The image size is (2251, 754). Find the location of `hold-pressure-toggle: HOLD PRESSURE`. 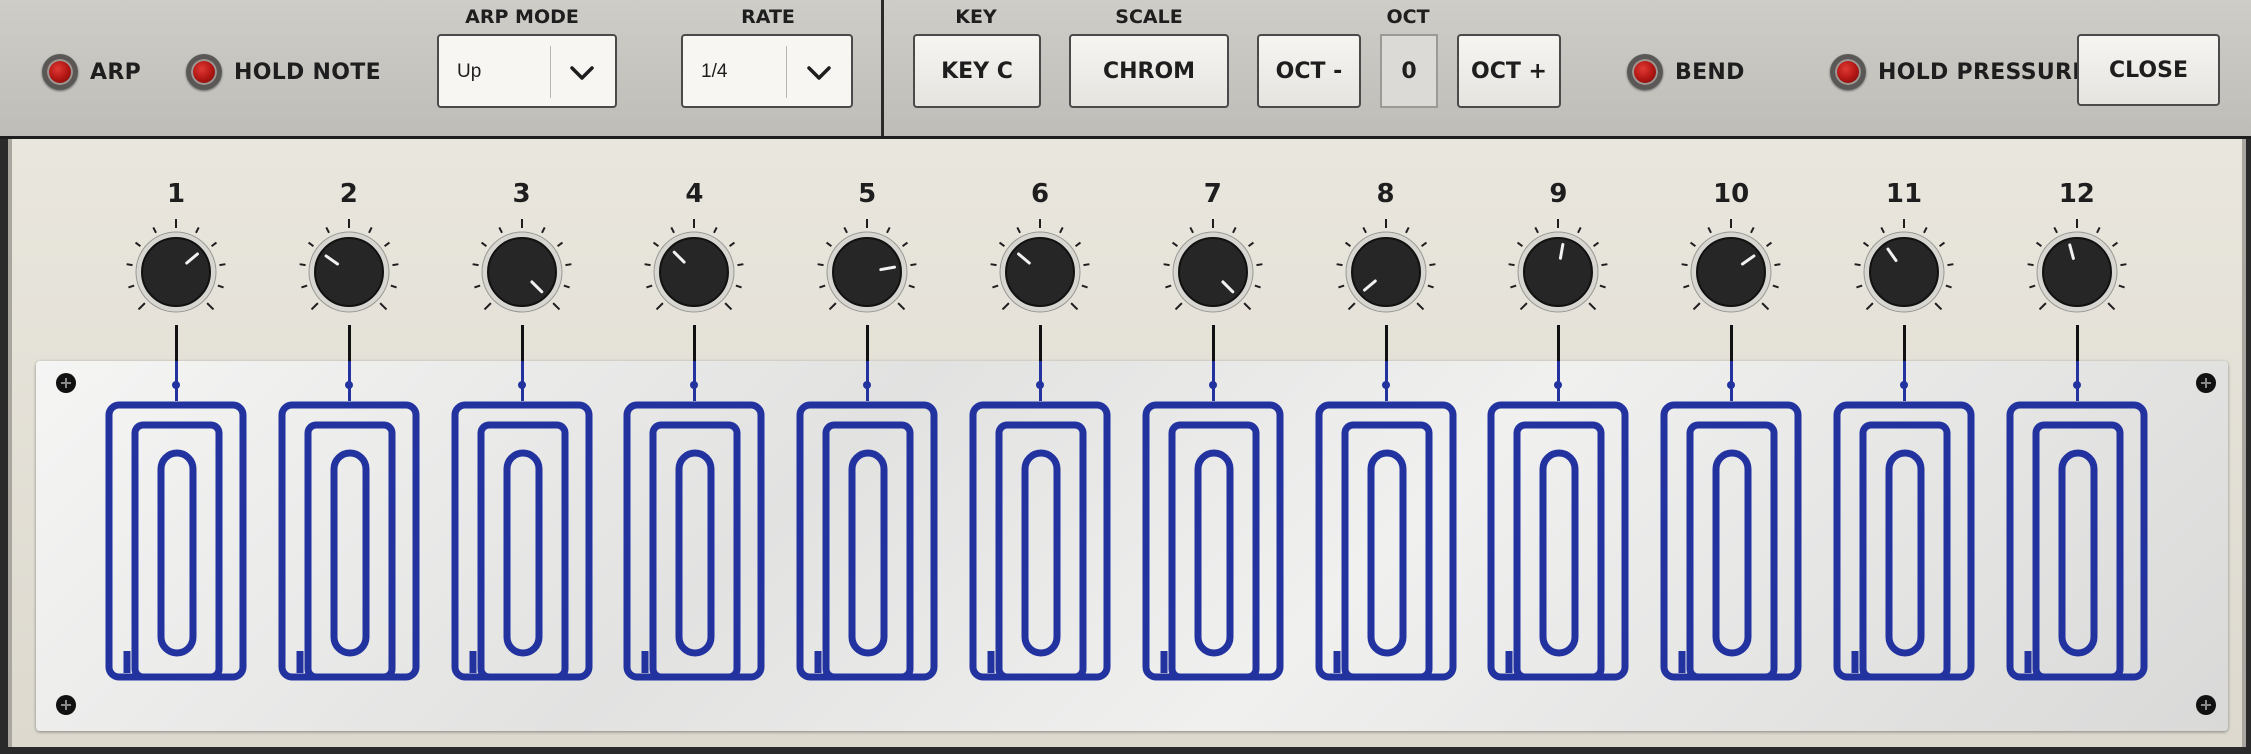

hold-pressure-toggle: HOLD PRESSURE is located at coordinates (1959, 72).